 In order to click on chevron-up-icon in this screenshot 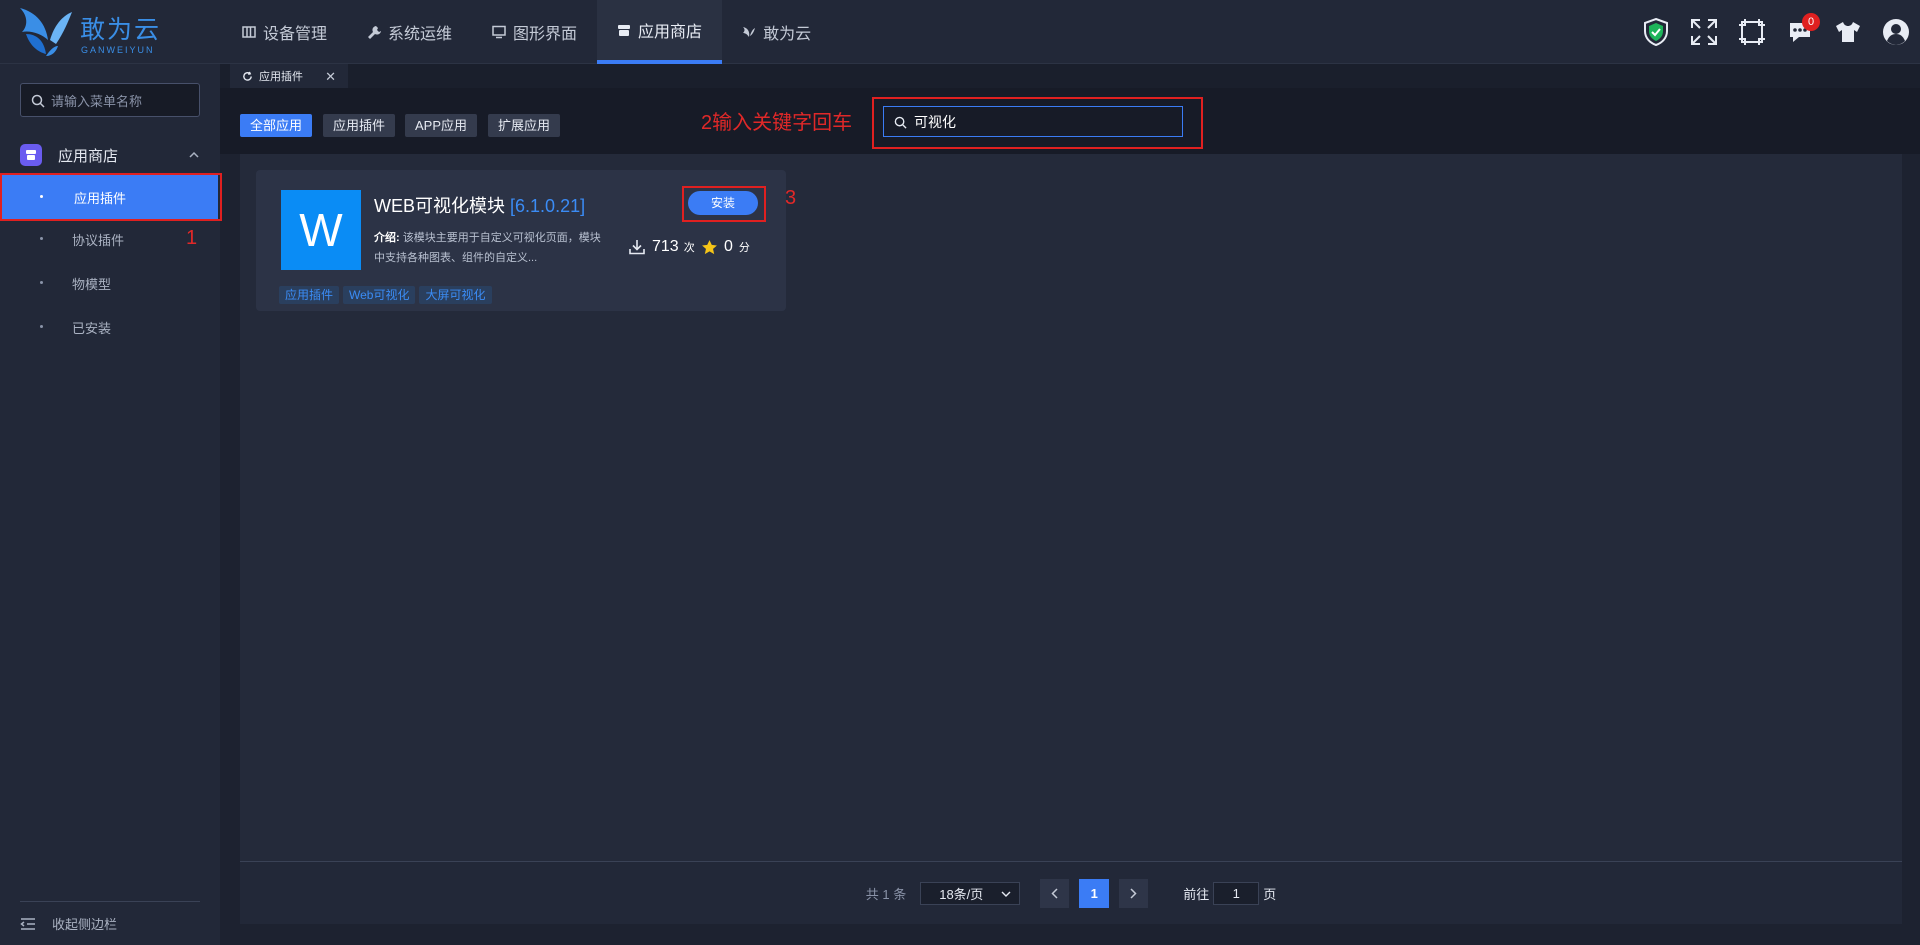, I will do `click(194, 154)`.